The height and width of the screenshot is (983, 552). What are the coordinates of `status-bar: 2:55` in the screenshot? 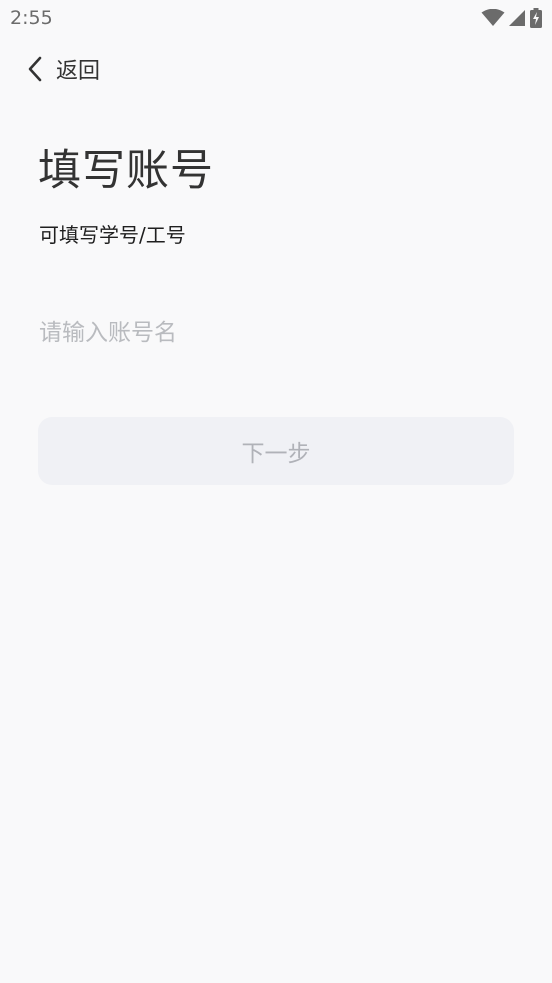 It's located at (276, 19).